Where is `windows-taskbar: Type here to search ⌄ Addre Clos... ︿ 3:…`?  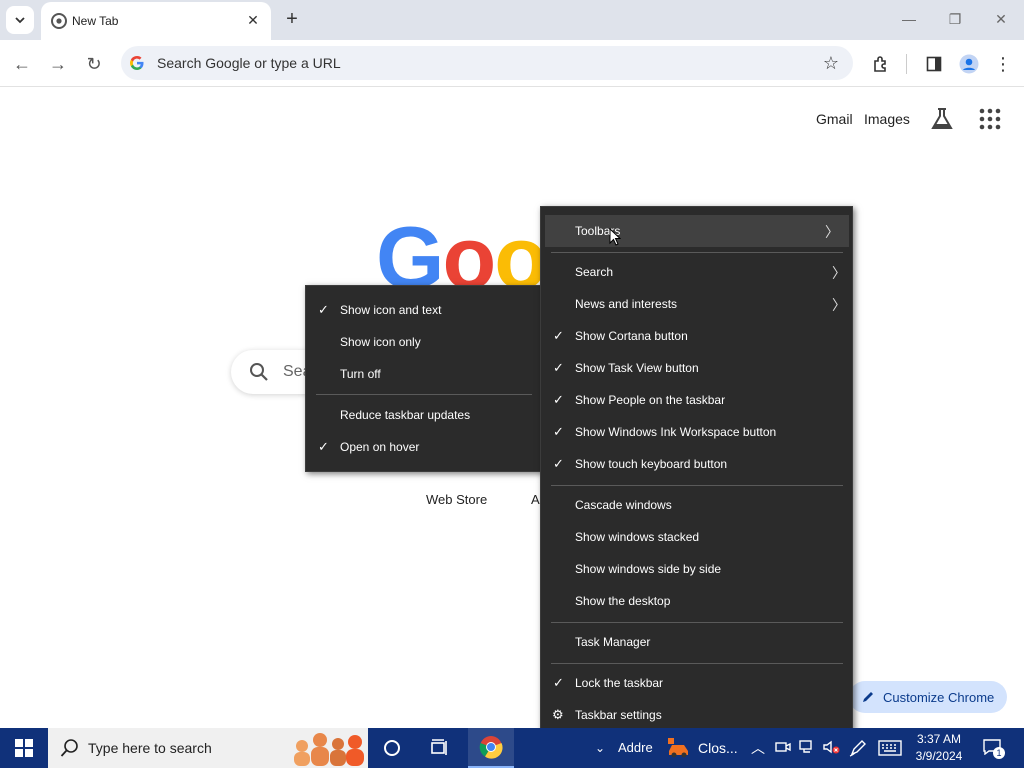
windows-taskbar: Type here to search ⌄ Addre Clos... ︿ 3:… is located at coordinates (512, 748).